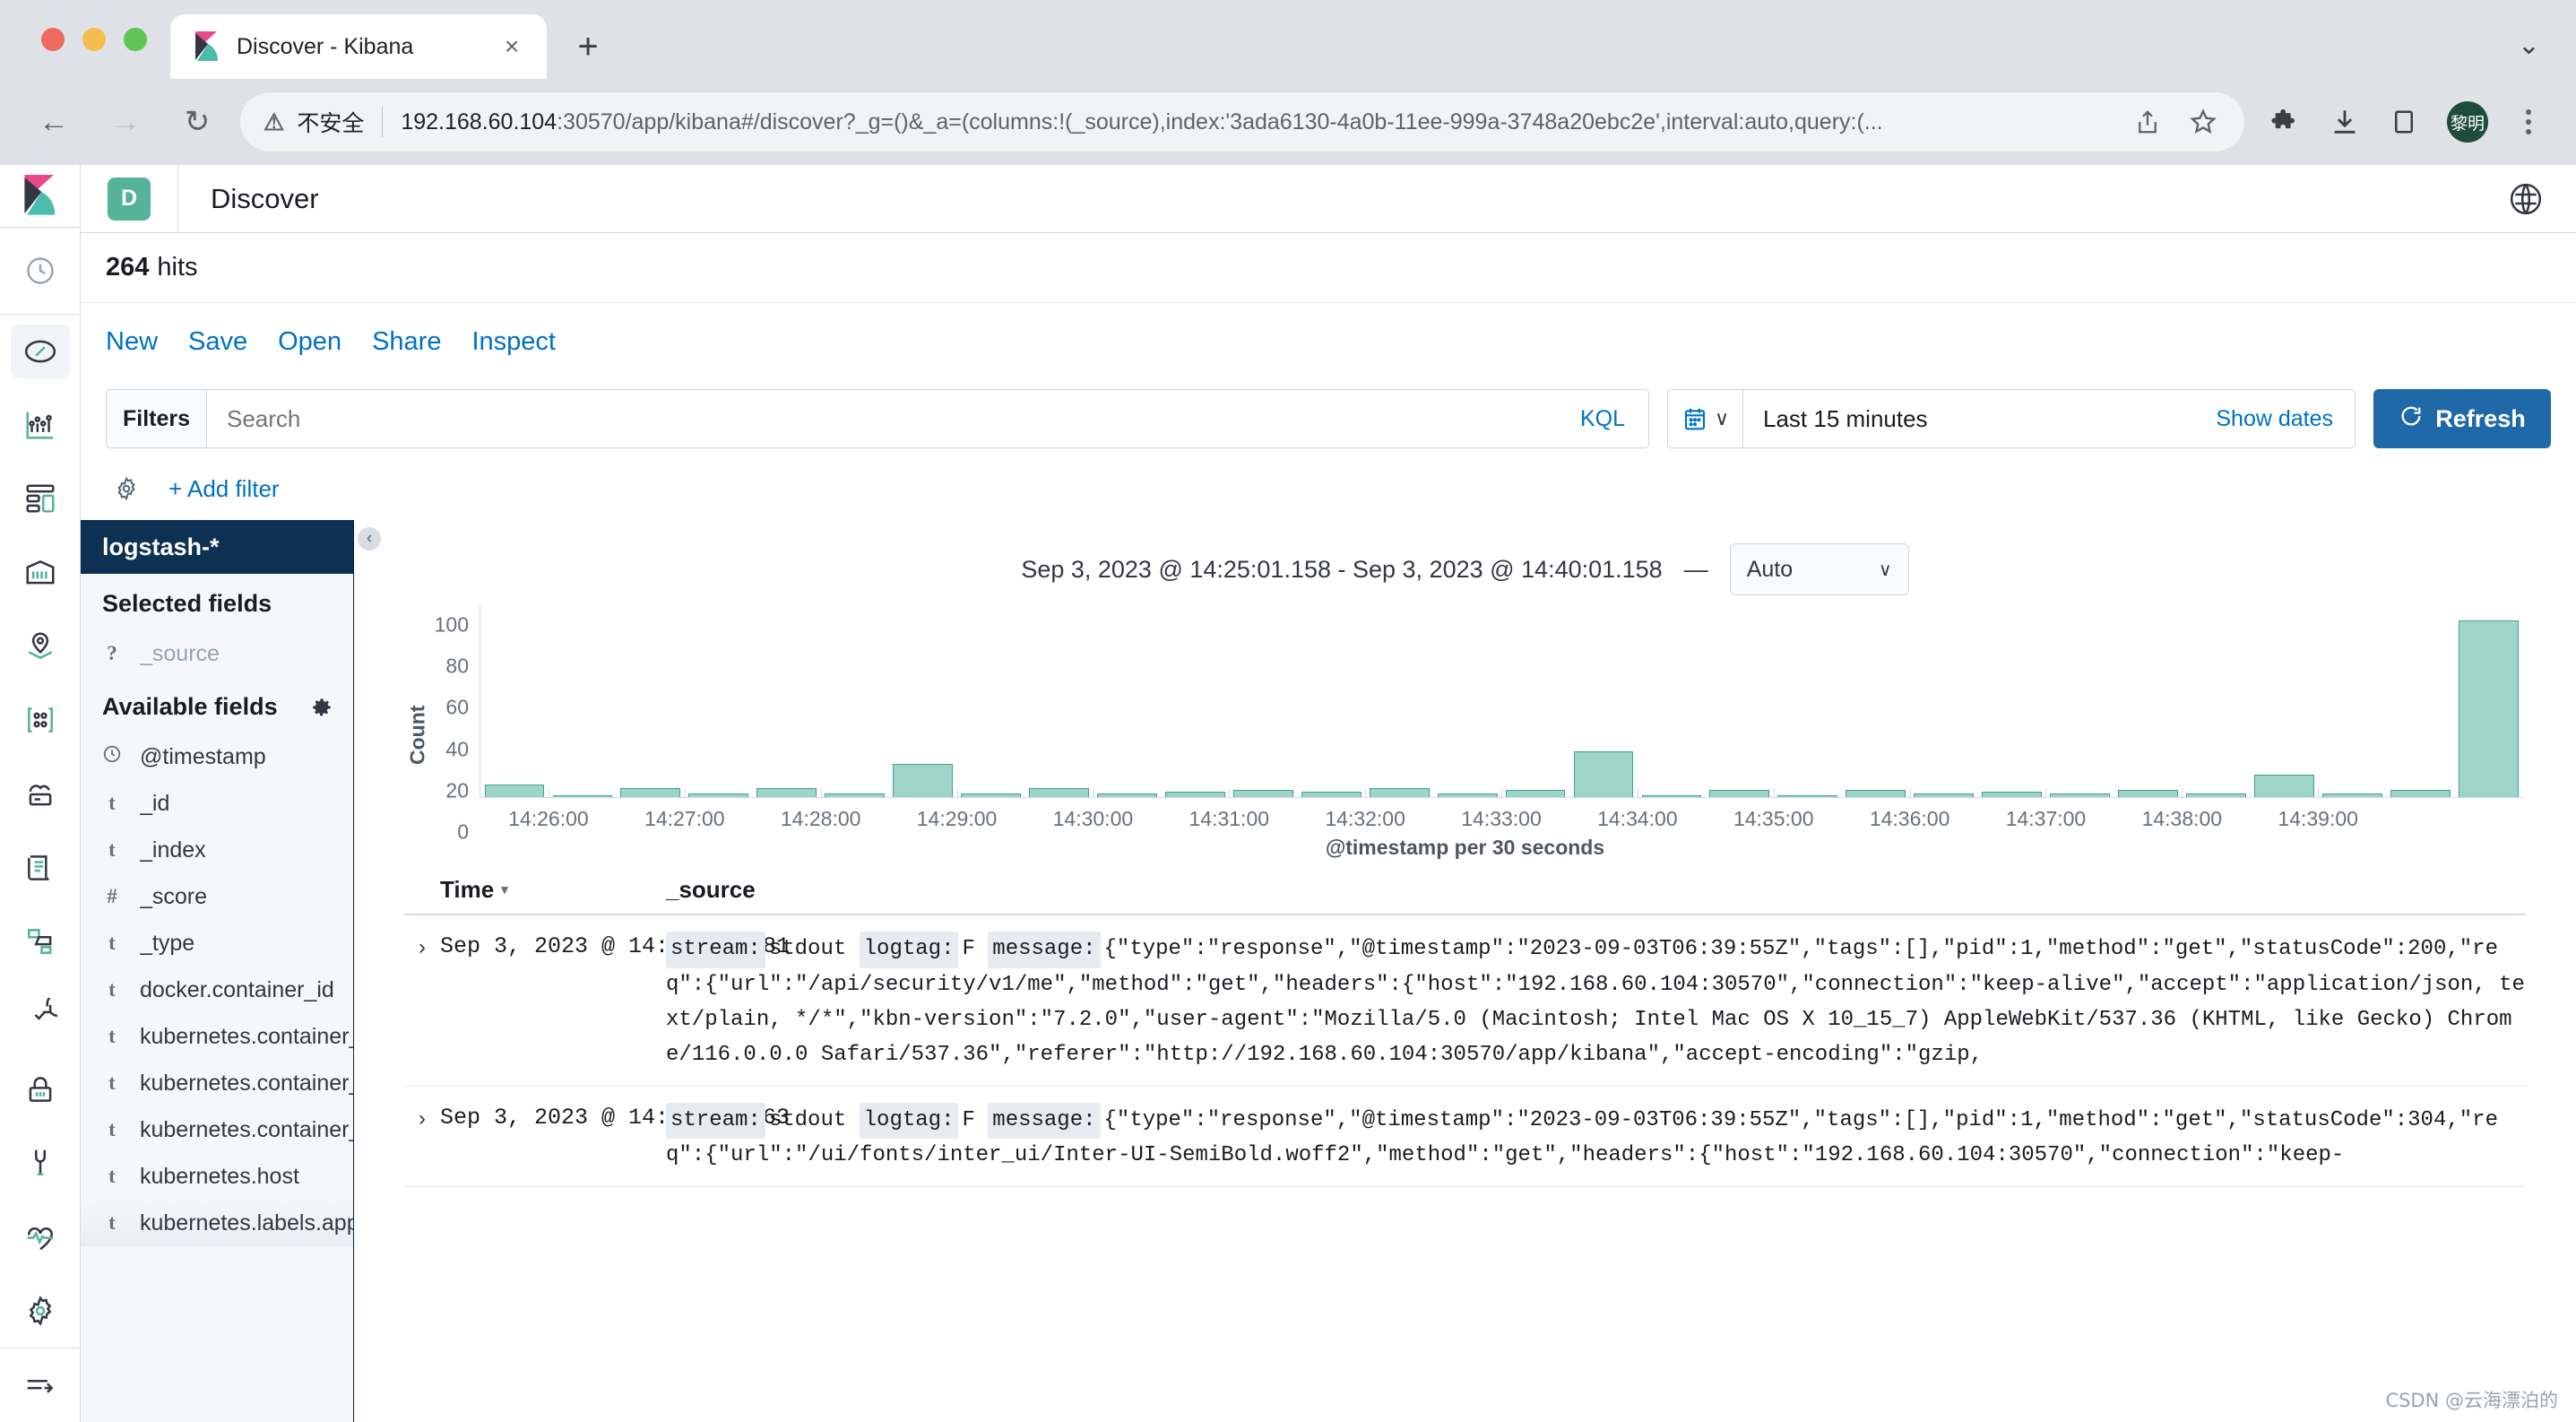 The width and height of the screenshot is (2576, 1422). Describe the element at coordinates (40, 646) in the screenshot. I see `sidebar-item-maps` at that location.